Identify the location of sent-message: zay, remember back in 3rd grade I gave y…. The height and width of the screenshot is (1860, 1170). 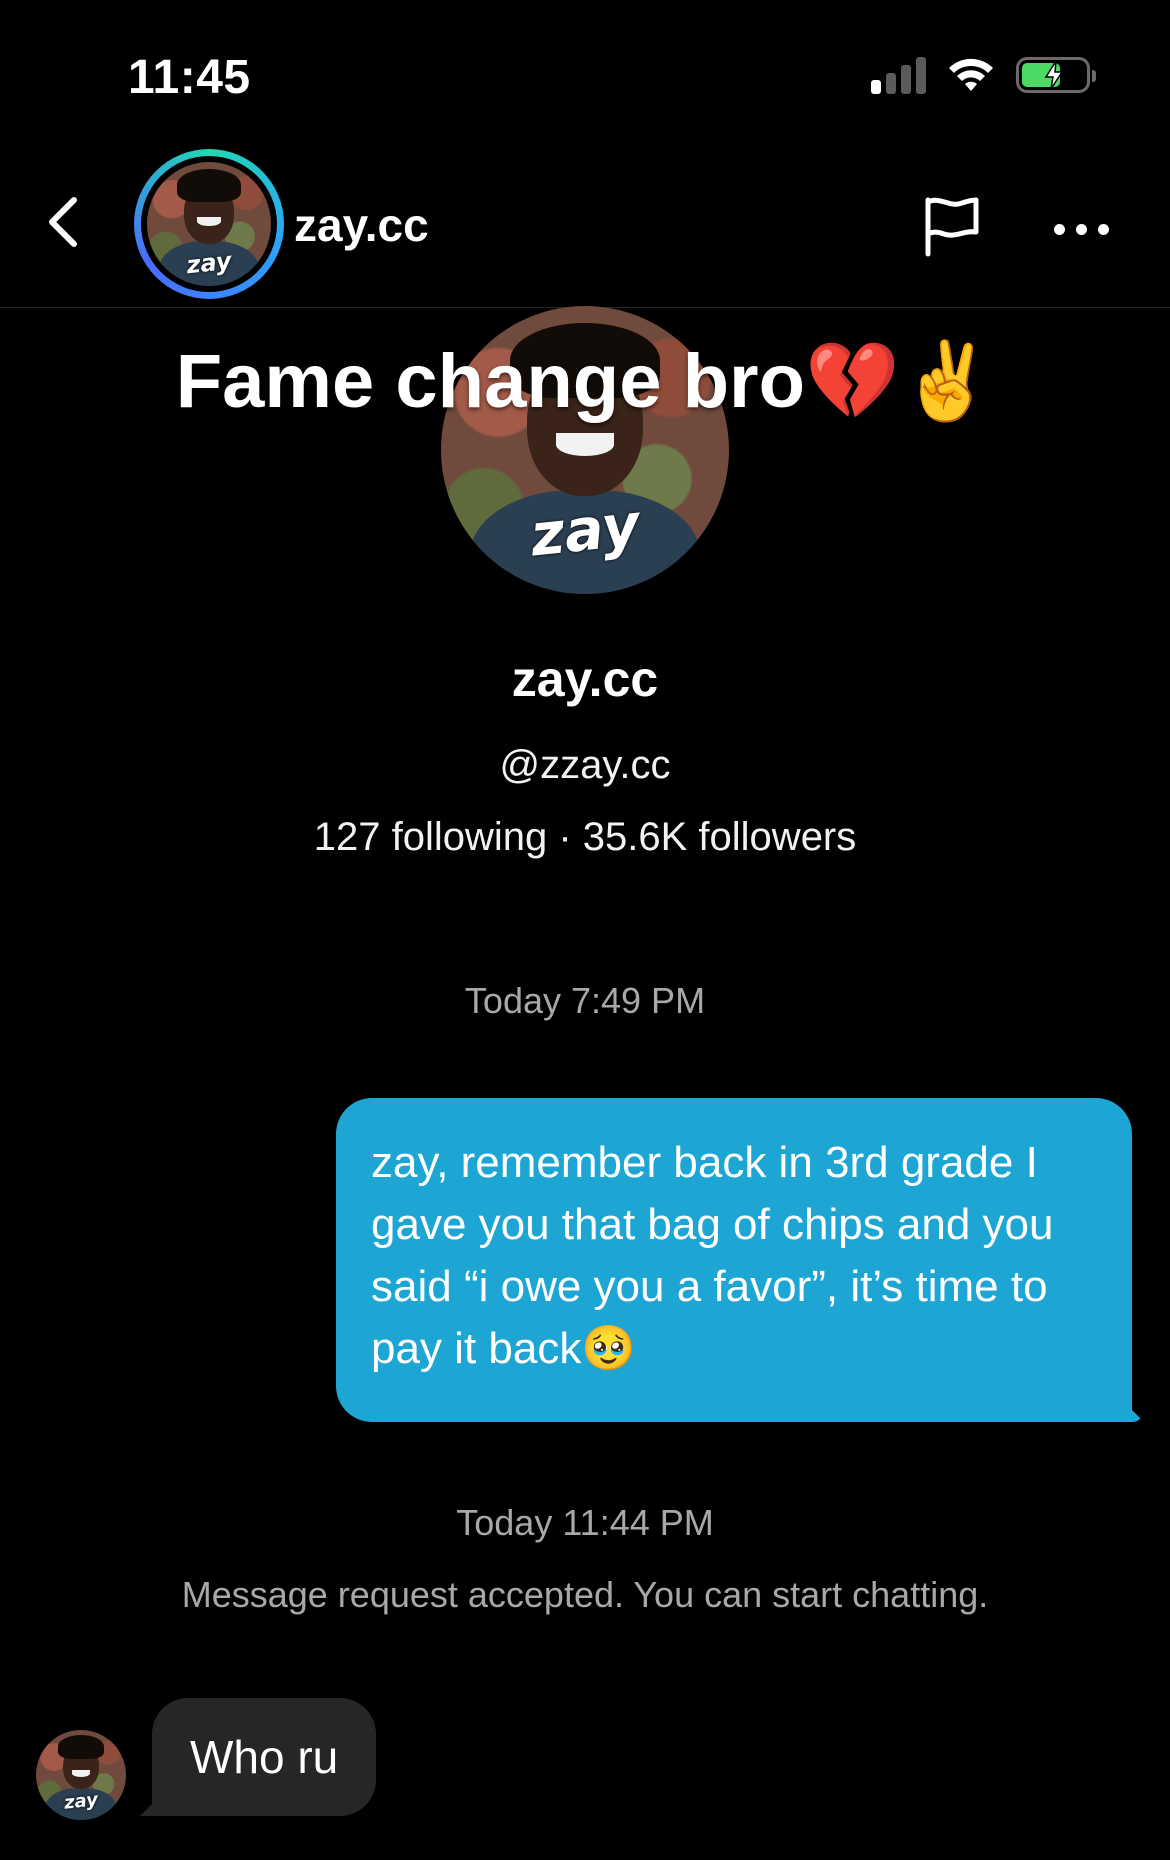
(734, 1260).